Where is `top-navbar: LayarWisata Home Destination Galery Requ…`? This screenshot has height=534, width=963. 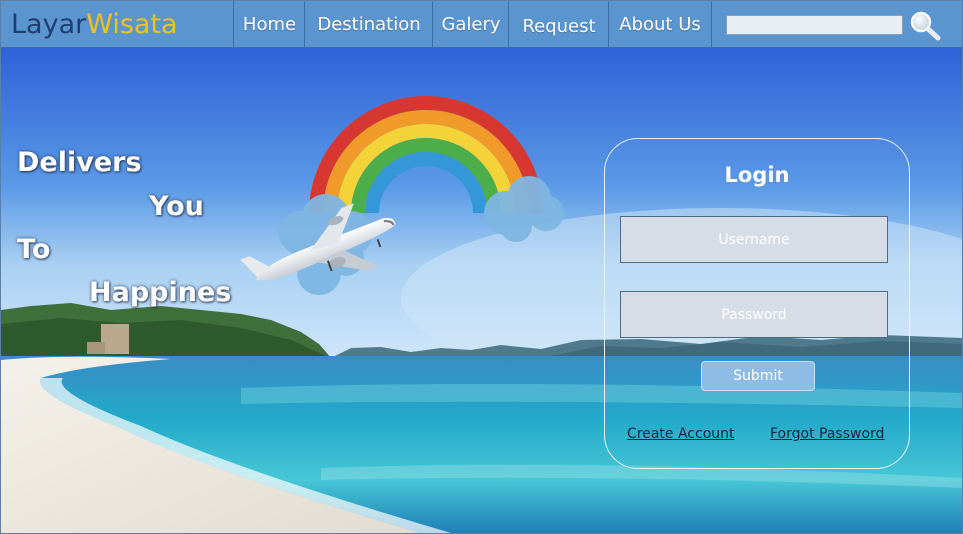
top-navbar: LayarWisata Home Destination Galery Requ… is located at coordinates (481, 24).